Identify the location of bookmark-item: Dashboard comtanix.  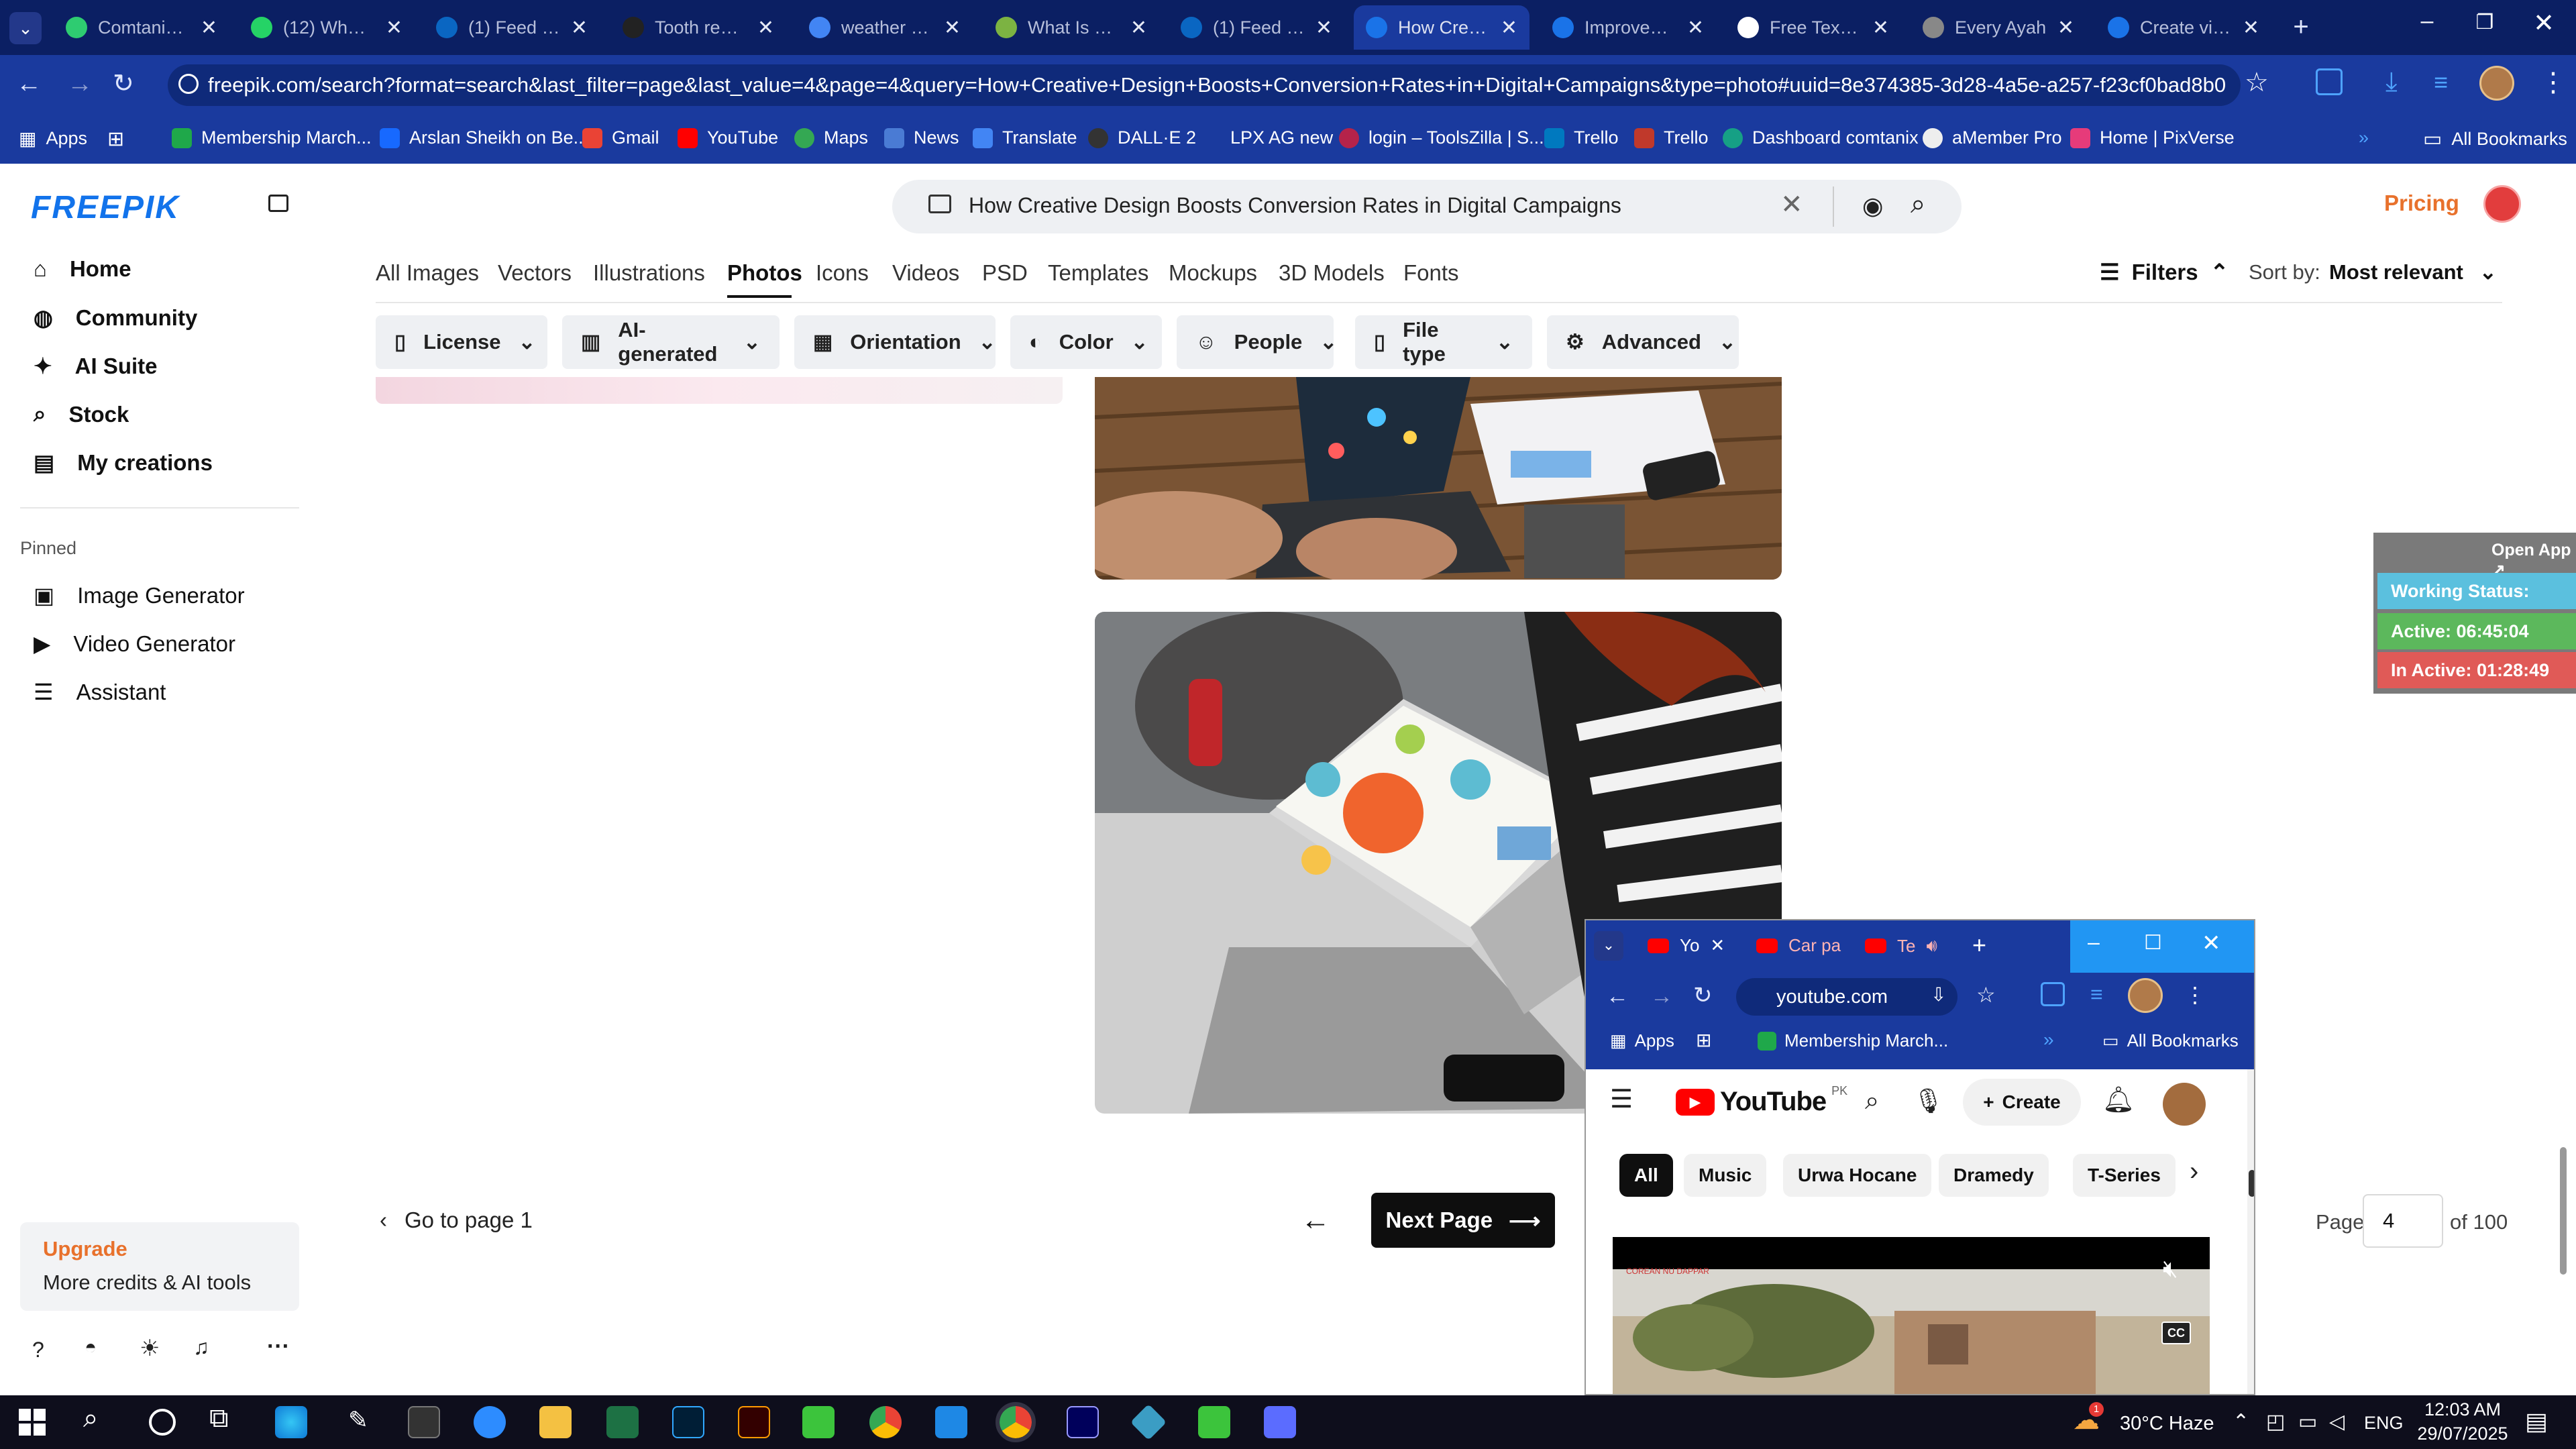
(1821, 137).